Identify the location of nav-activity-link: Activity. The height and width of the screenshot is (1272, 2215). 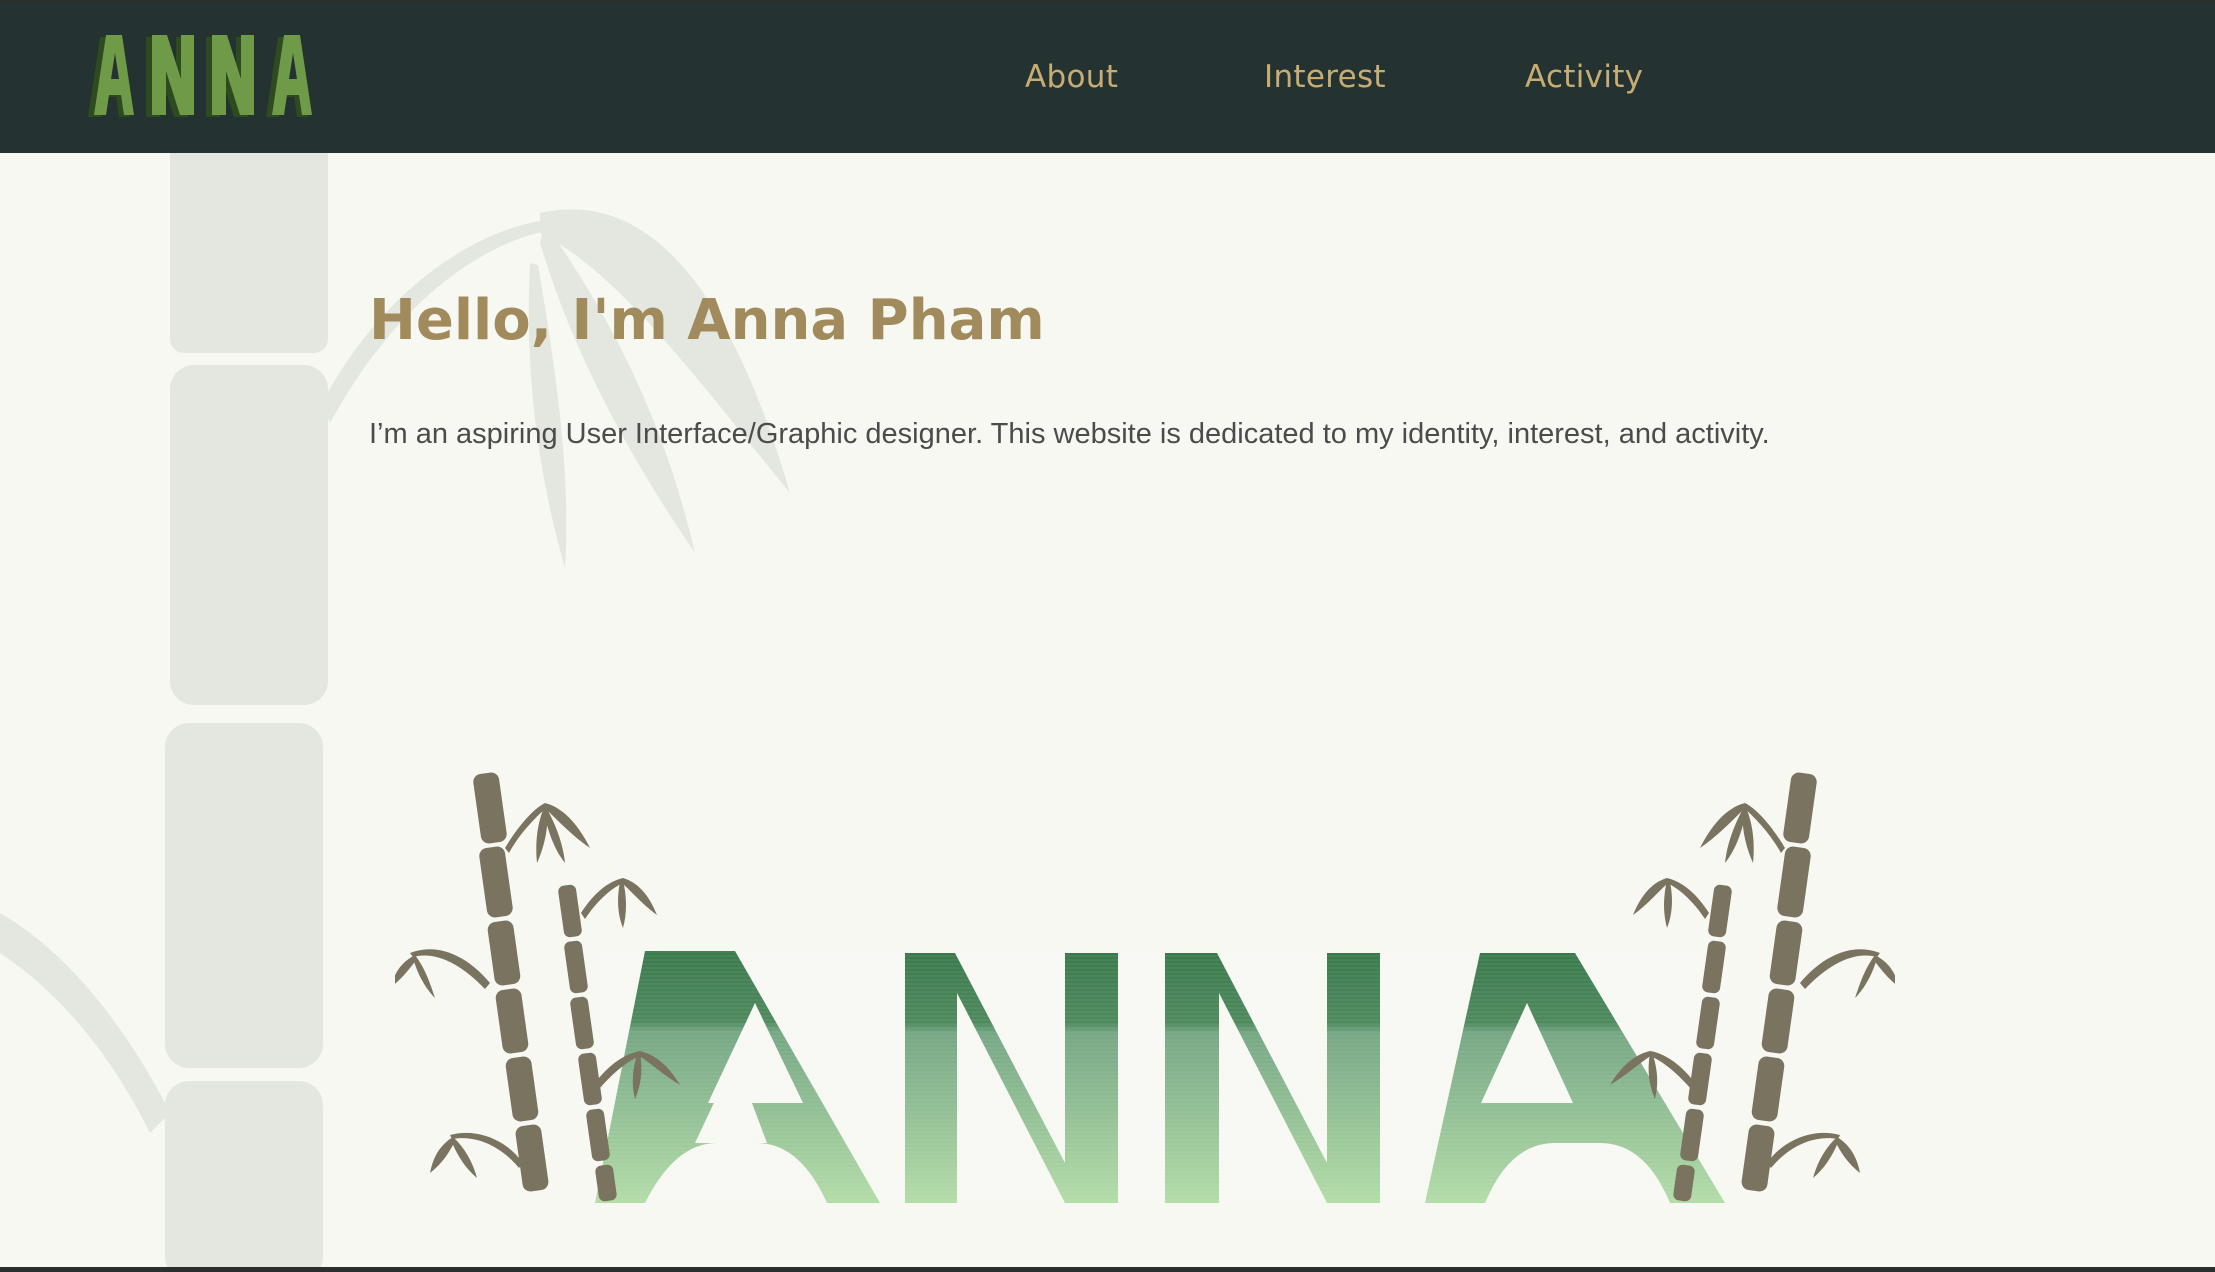
(1584, 77).